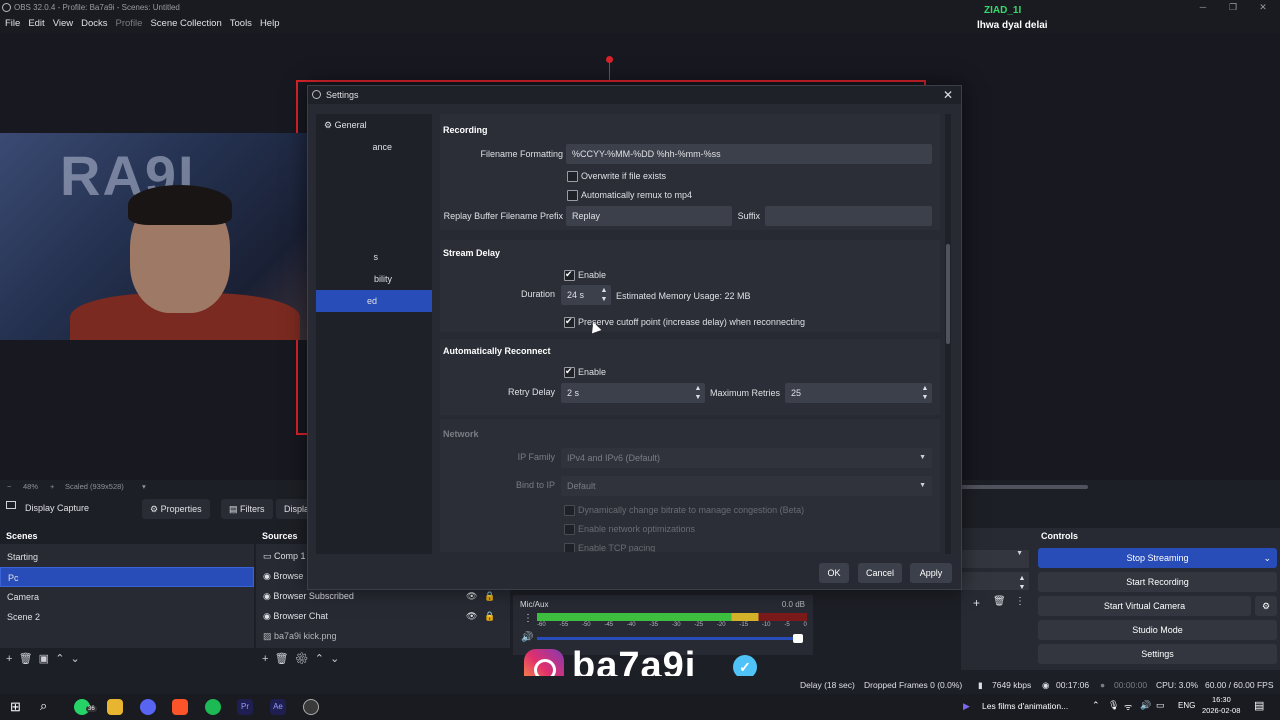 Image resolution: width=1280 pixels, height=720 pixels. What do you see at coordinates (44, 659) in the screenshot?
I see `filter-icon: ▣` at bounding box center [44, 659].